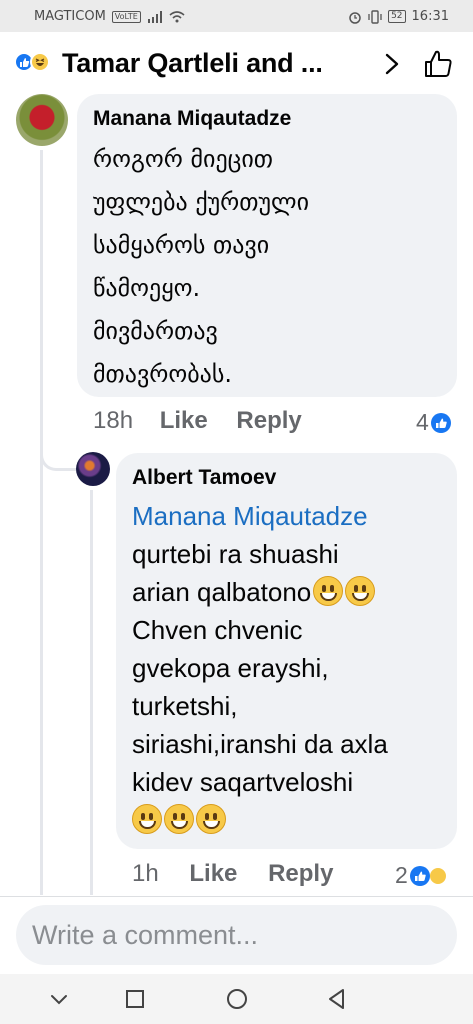 The height and width of the screenshot is (1024, 473). I want to click on reaction-count: 2, so click(421, 875).